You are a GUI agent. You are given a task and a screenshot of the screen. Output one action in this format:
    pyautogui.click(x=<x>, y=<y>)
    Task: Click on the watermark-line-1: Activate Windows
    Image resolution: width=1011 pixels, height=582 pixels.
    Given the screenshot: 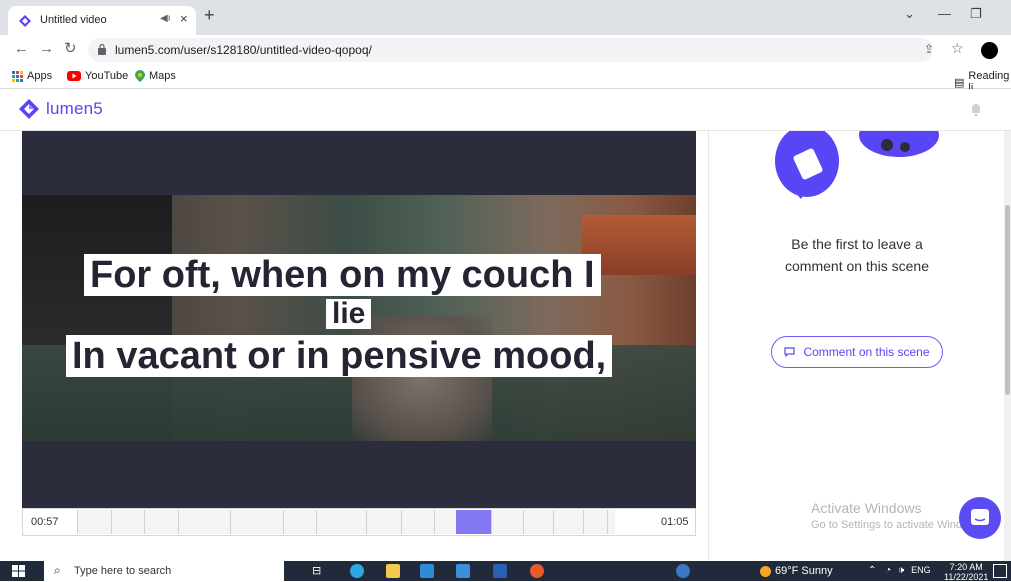 What is the action you would take?
    pyautogui.click(x=866, y=508)
    